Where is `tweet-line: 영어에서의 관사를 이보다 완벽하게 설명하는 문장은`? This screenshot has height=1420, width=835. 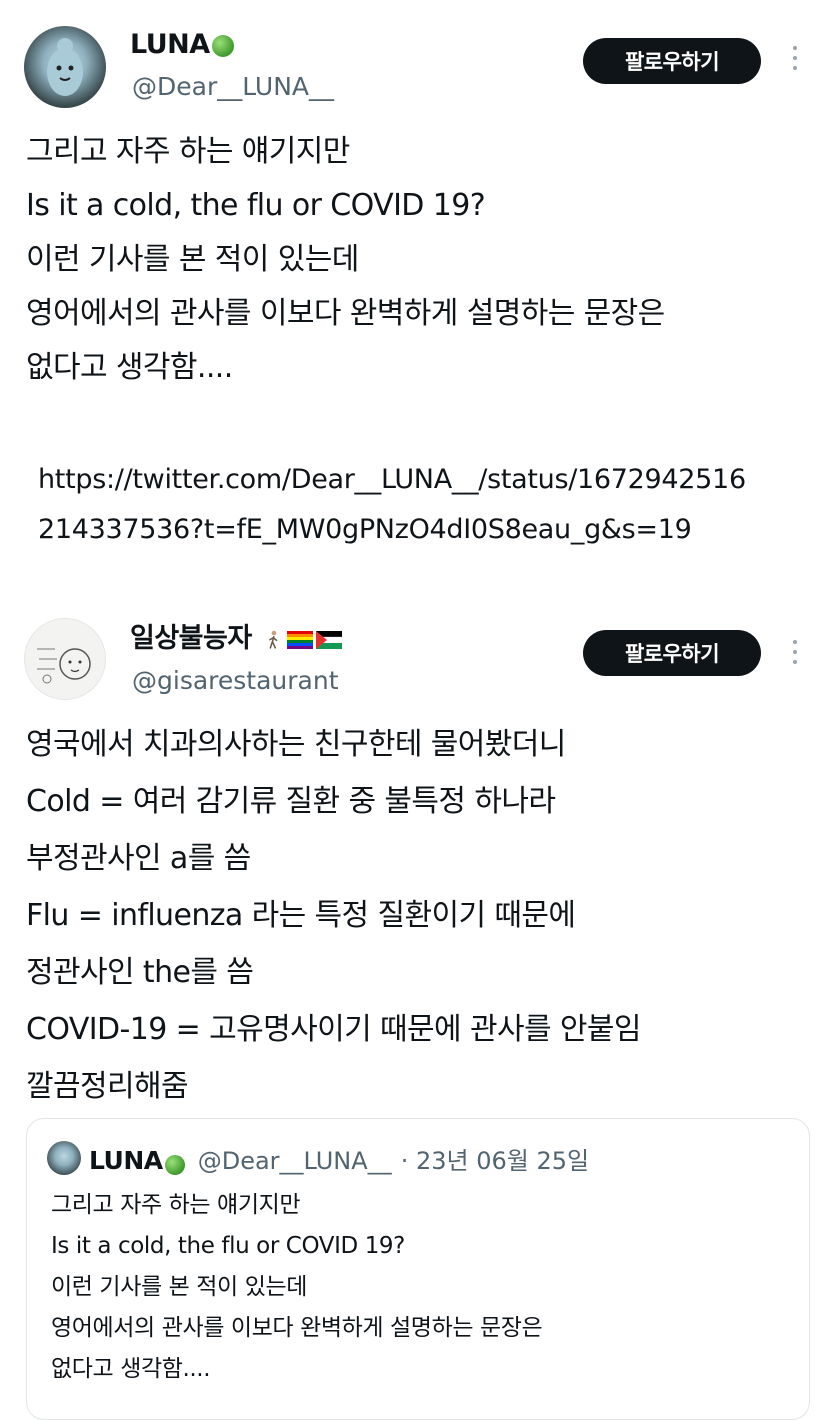 tweet-line: 영어에서의 관사를 이보다 완벽하게 설명하는 문장은 is located at coordinates (345, 313).